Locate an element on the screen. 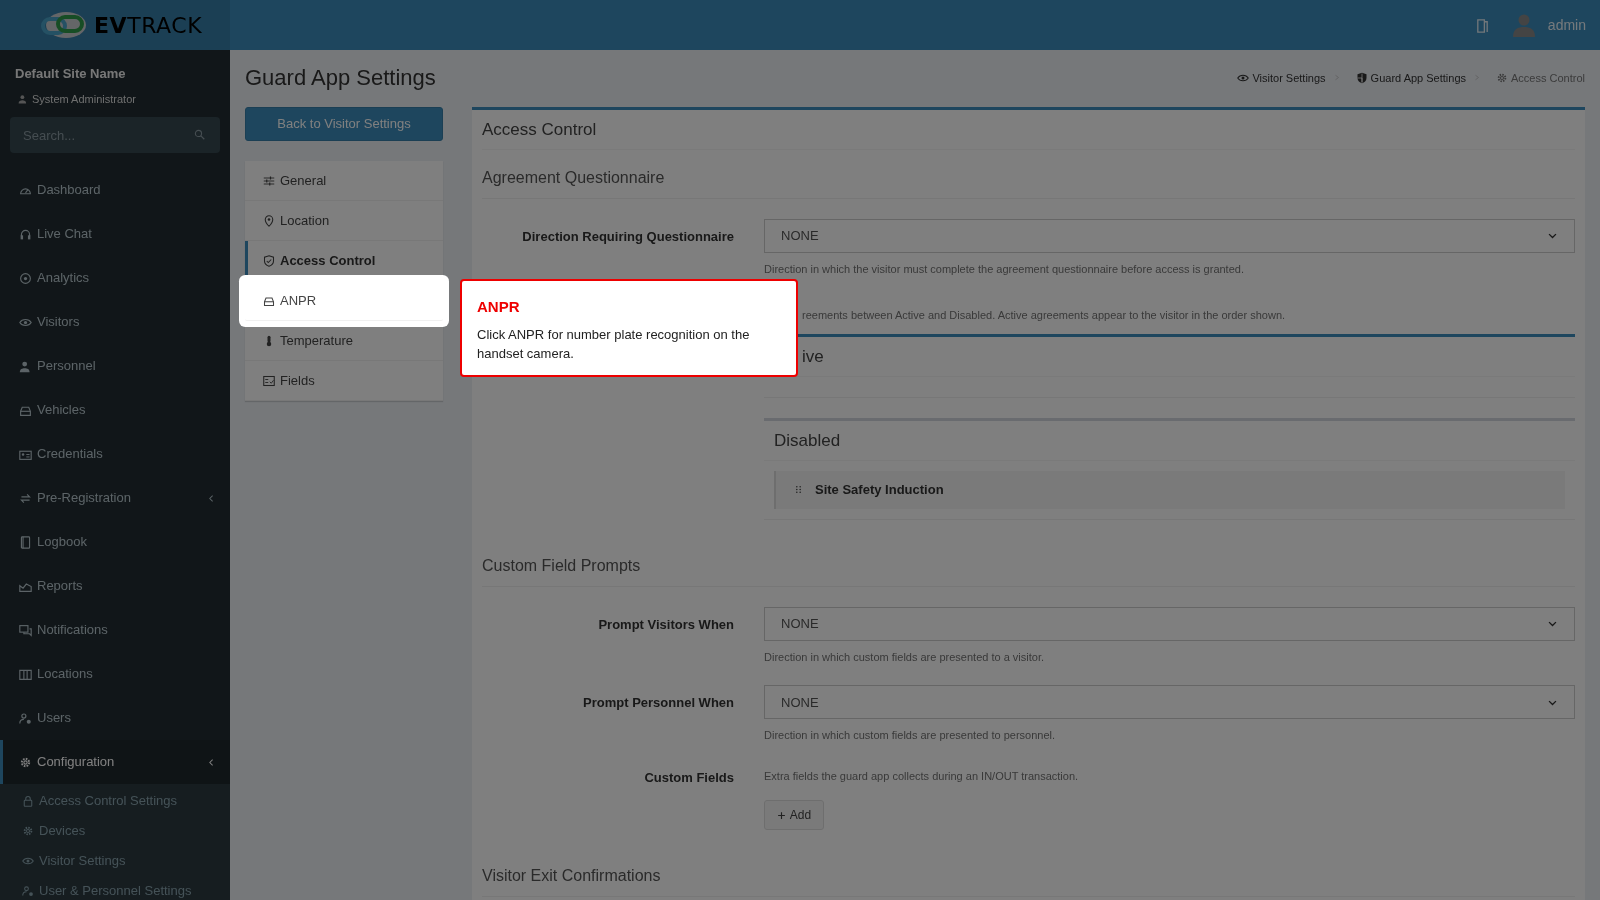 Image resolution: width=1600 pixels, height=900 pixels. add-button: Add is located at coordinates (794, 815).